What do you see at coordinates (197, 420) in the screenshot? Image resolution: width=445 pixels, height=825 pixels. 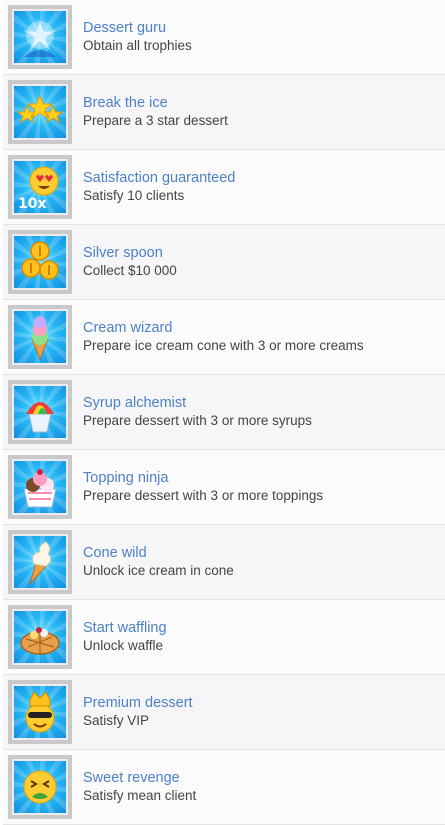 I see `achievement-description: Prepare dessert with 3 or more syrups` at bounding box center [197, 420].